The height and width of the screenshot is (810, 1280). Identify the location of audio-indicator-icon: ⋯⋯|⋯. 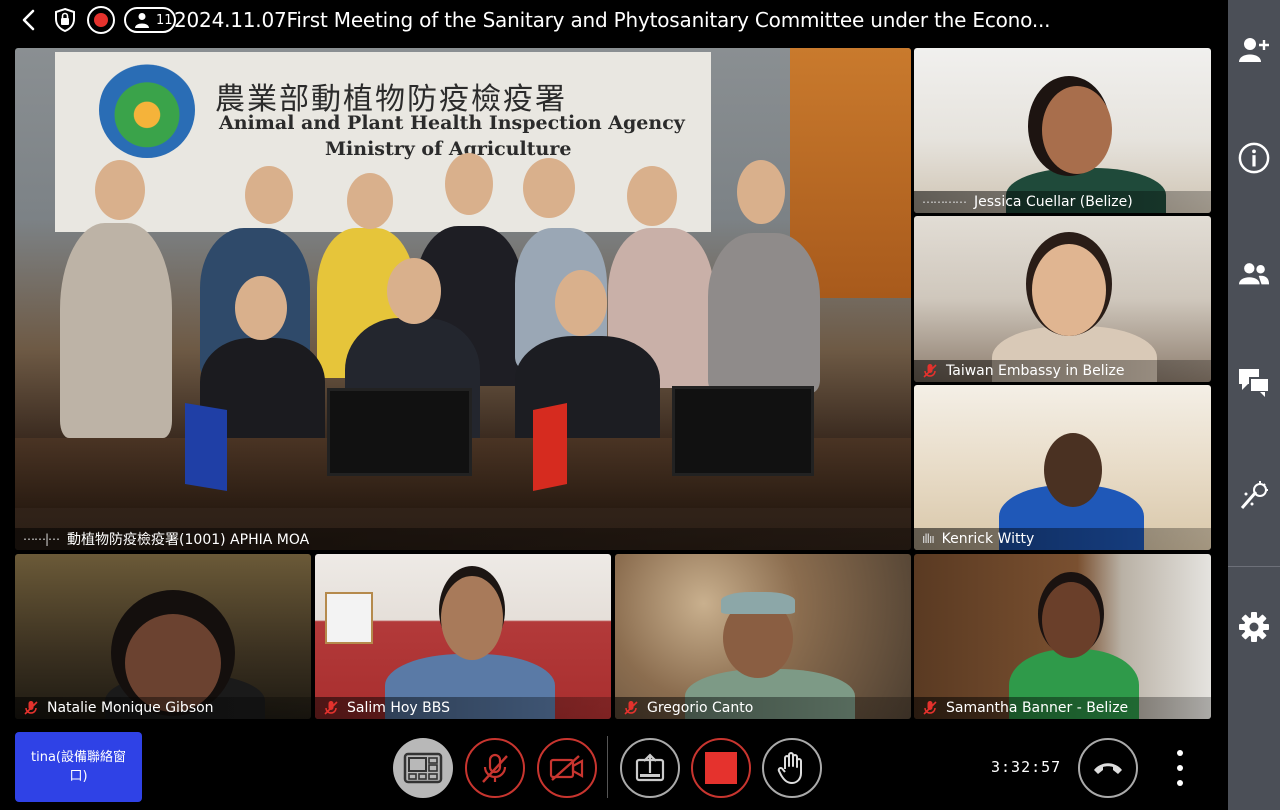
(41, 539).